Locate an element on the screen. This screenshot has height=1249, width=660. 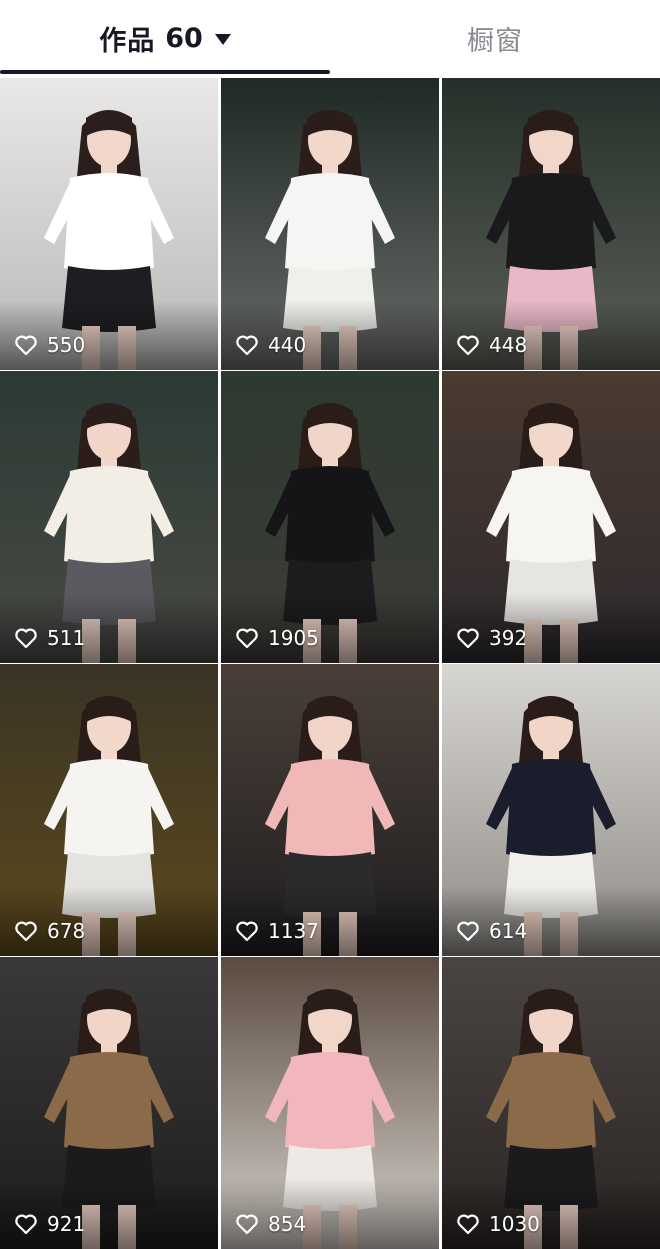
video-thumbnail: 392 is located at coordinates (551, 517).